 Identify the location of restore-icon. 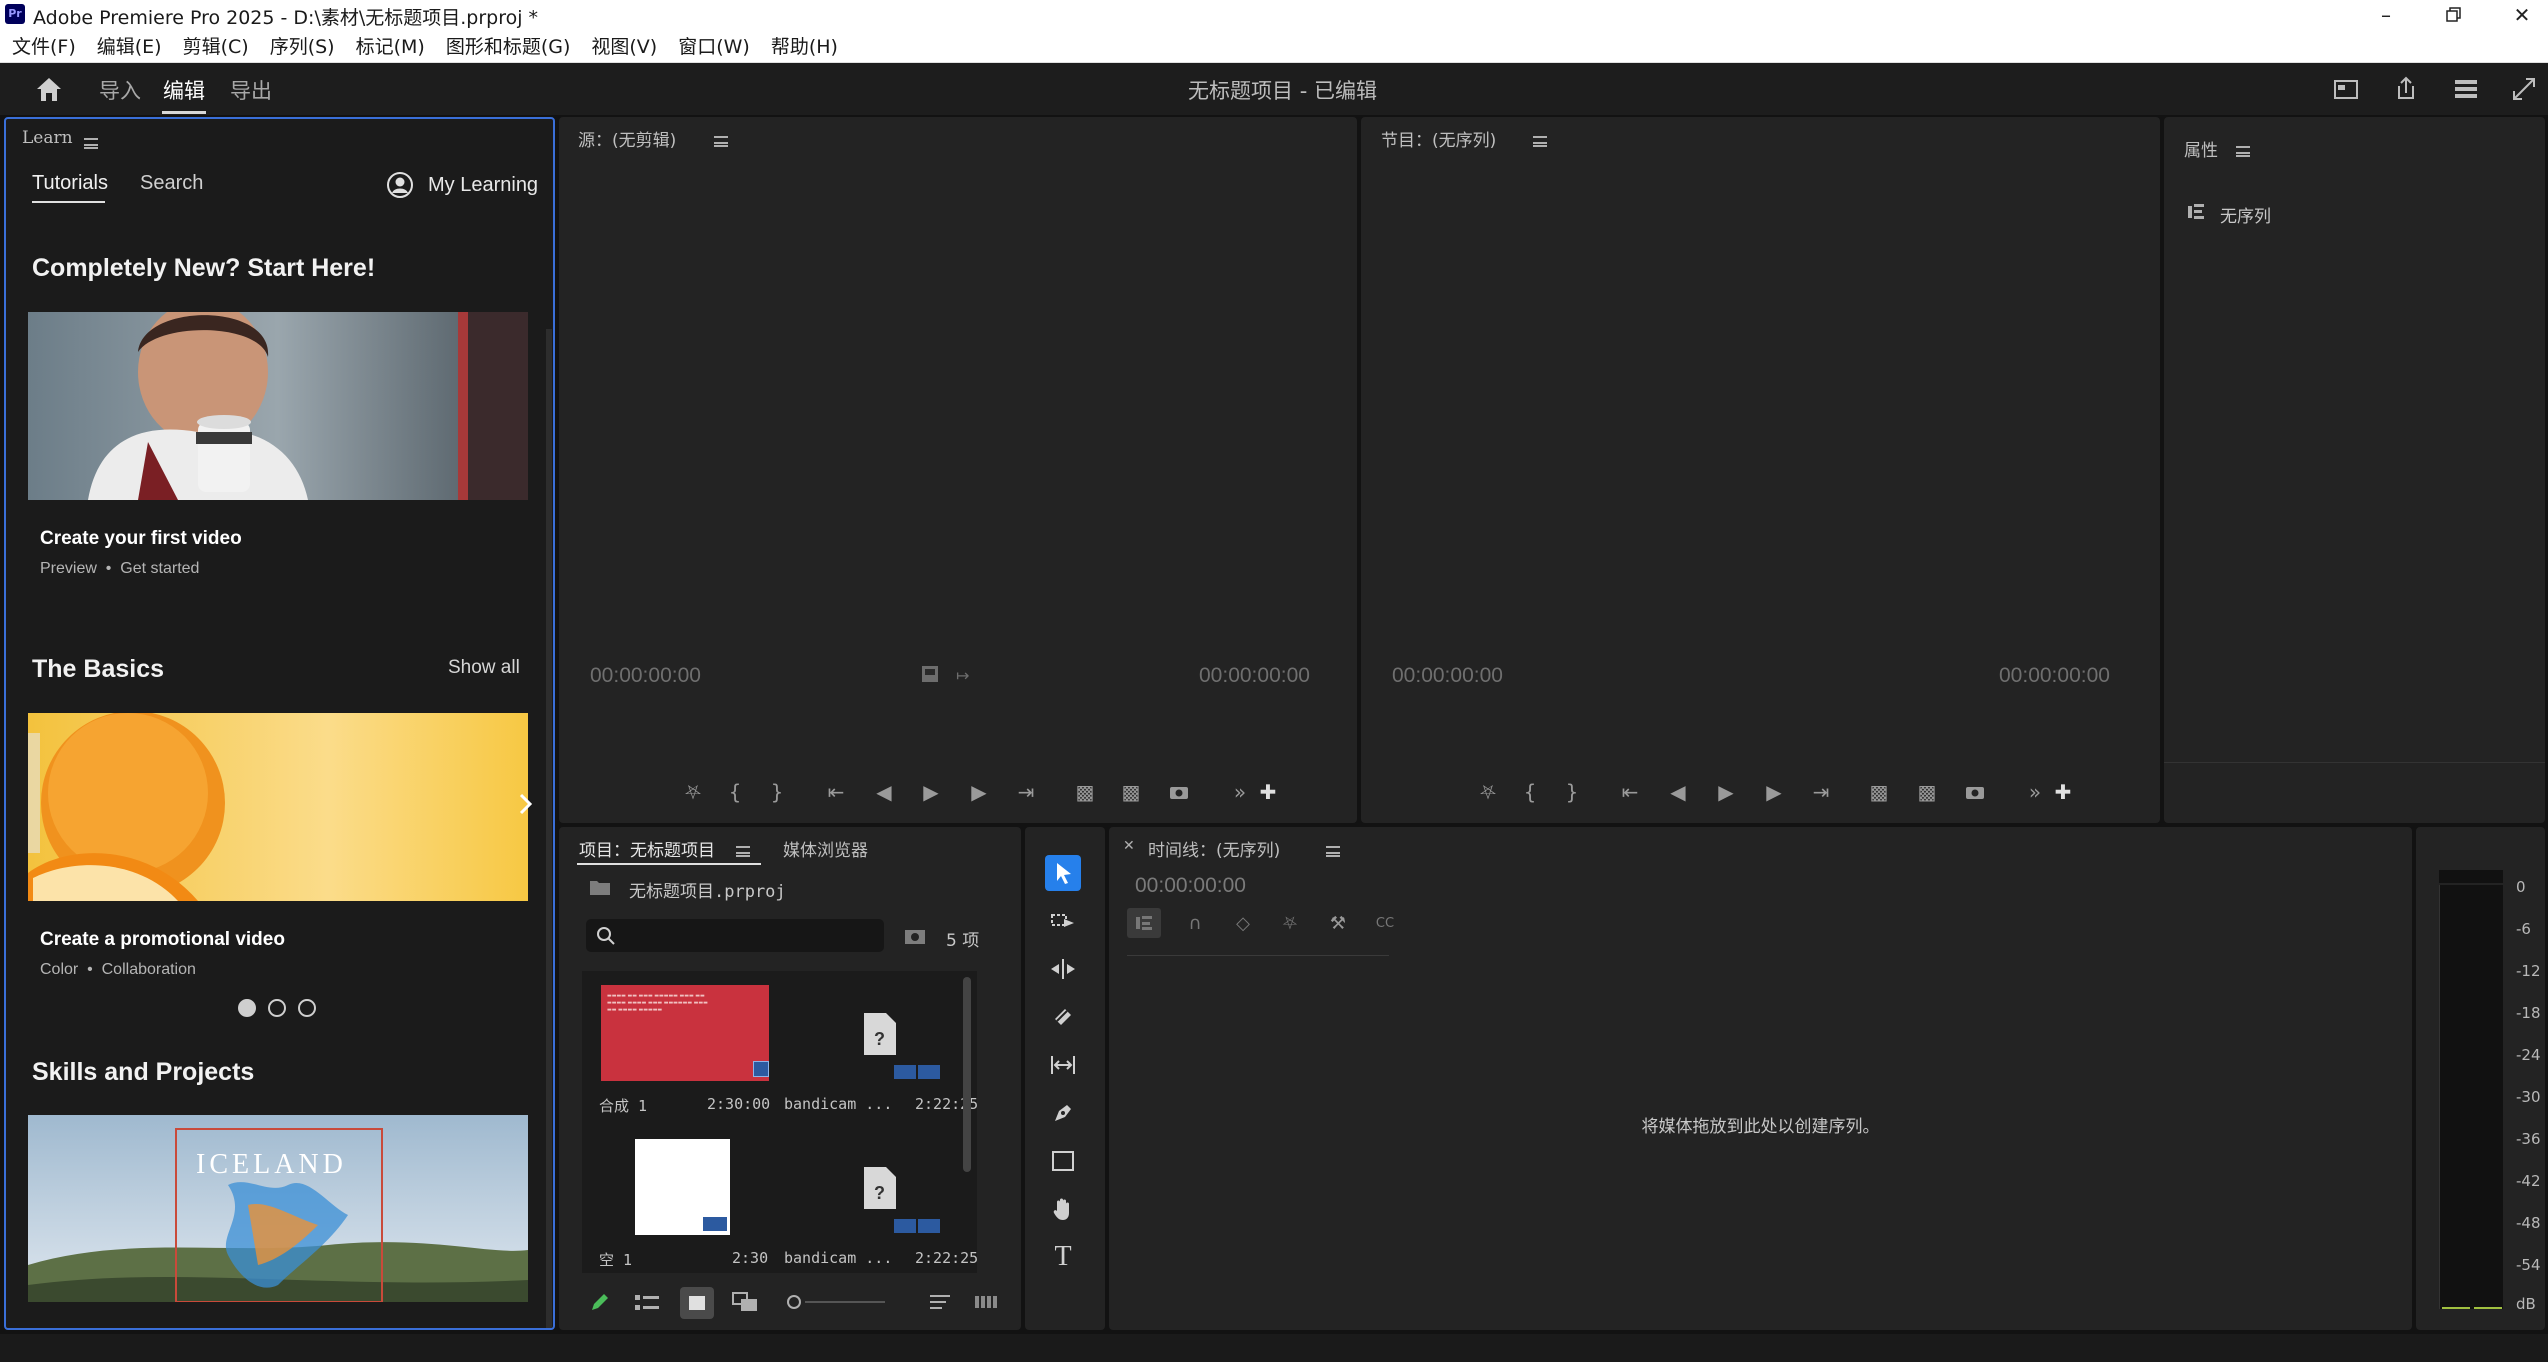
(2454, 14).